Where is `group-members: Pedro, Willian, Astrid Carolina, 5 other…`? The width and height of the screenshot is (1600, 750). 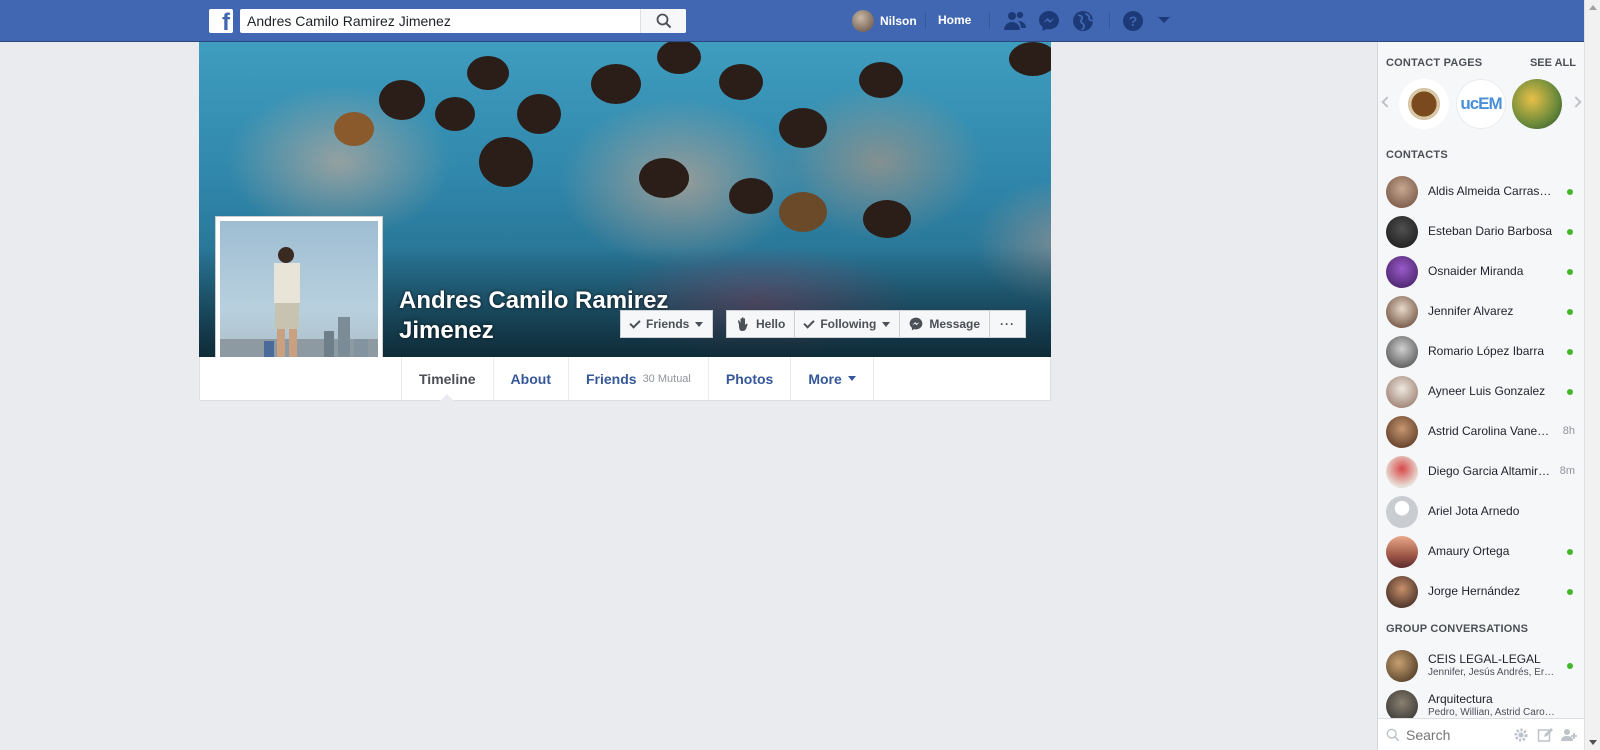 group-members: Pedro, Willian, Astrid Carolina, 5 other… is located at coordinates (1492, 712).